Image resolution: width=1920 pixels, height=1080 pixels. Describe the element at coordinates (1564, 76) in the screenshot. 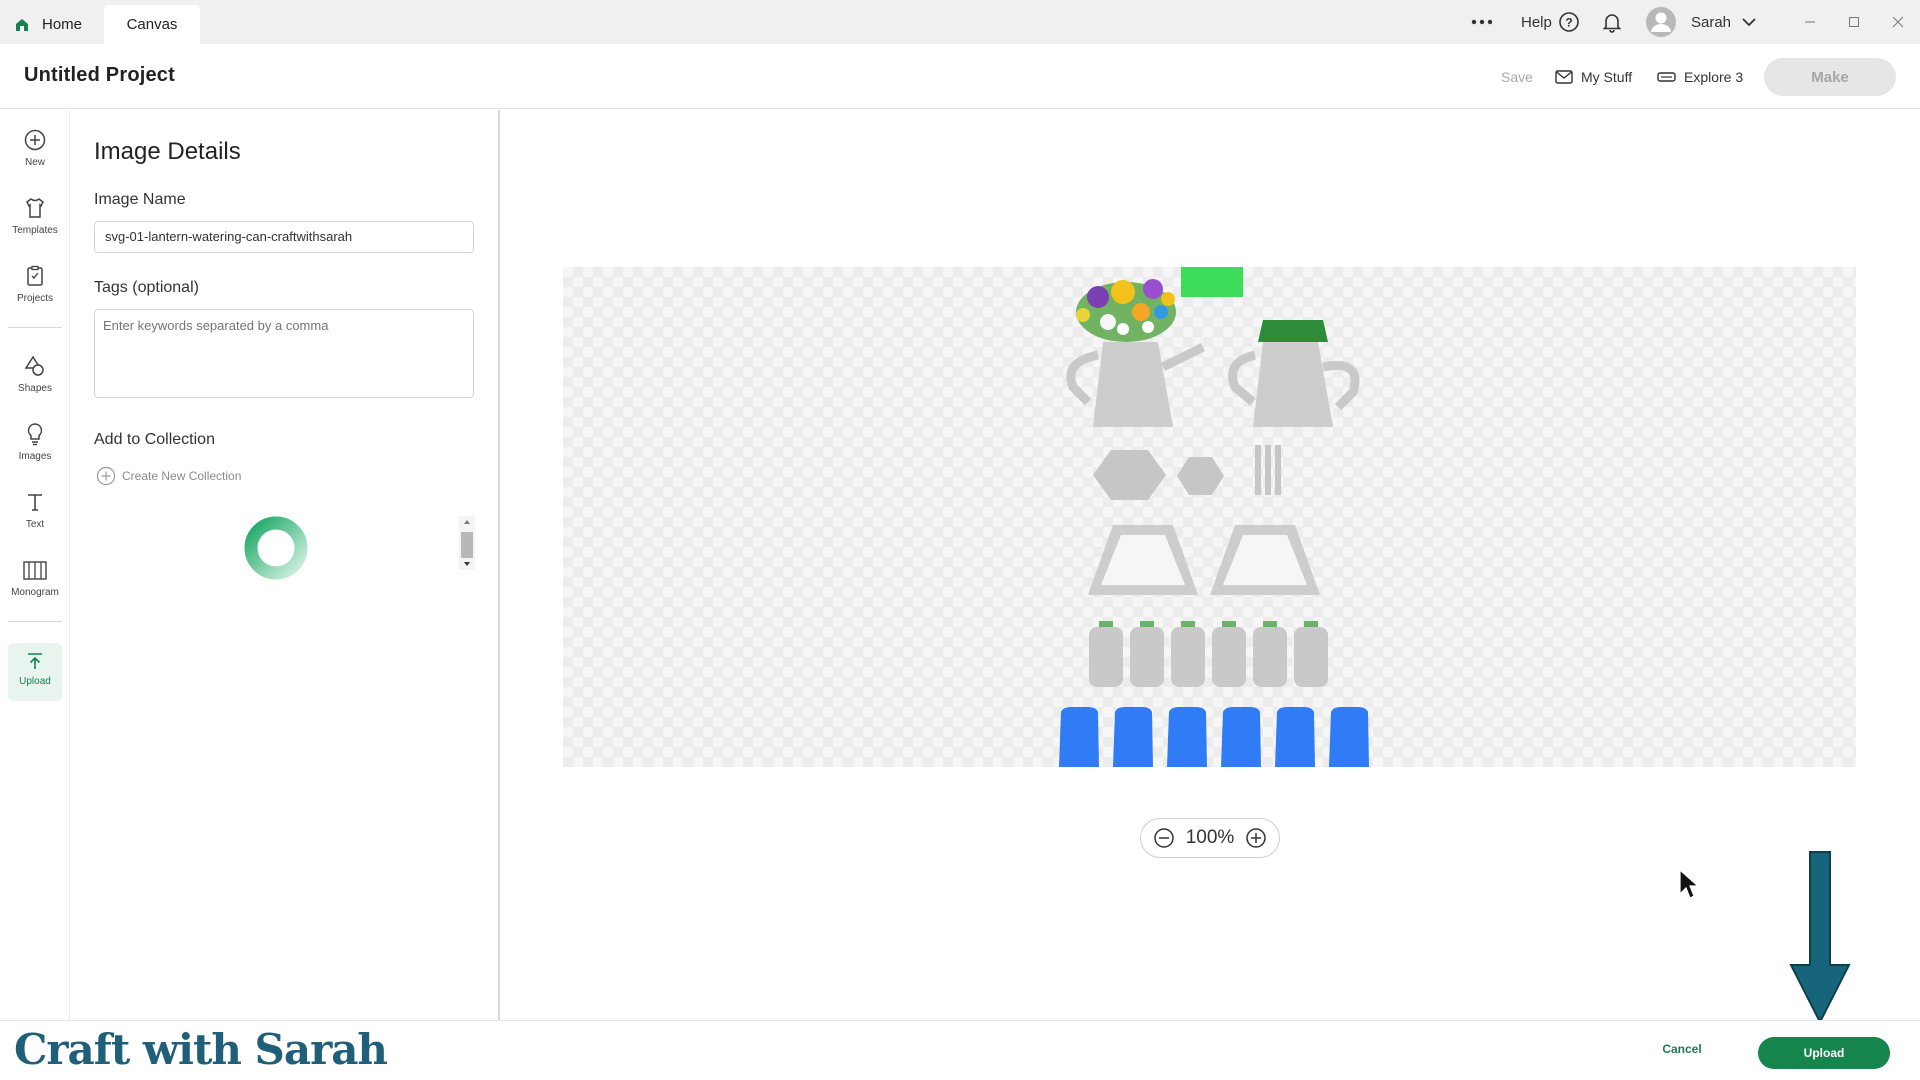

I see `envelope-icon` at that location.